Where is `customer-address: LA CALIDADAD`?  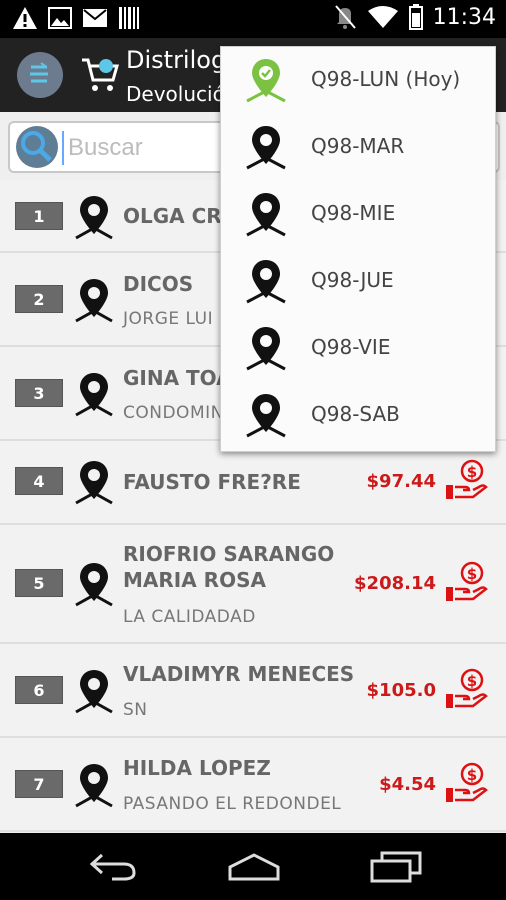 customer-address: LA CALIDADAD is located at coordinates (189, 617).